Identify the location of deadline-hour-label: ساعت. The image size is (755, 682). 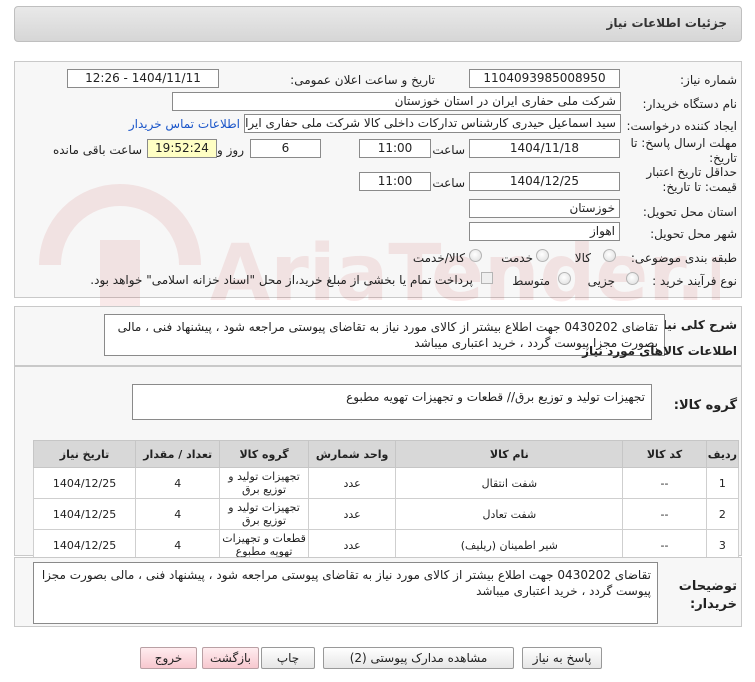
(448, 150).